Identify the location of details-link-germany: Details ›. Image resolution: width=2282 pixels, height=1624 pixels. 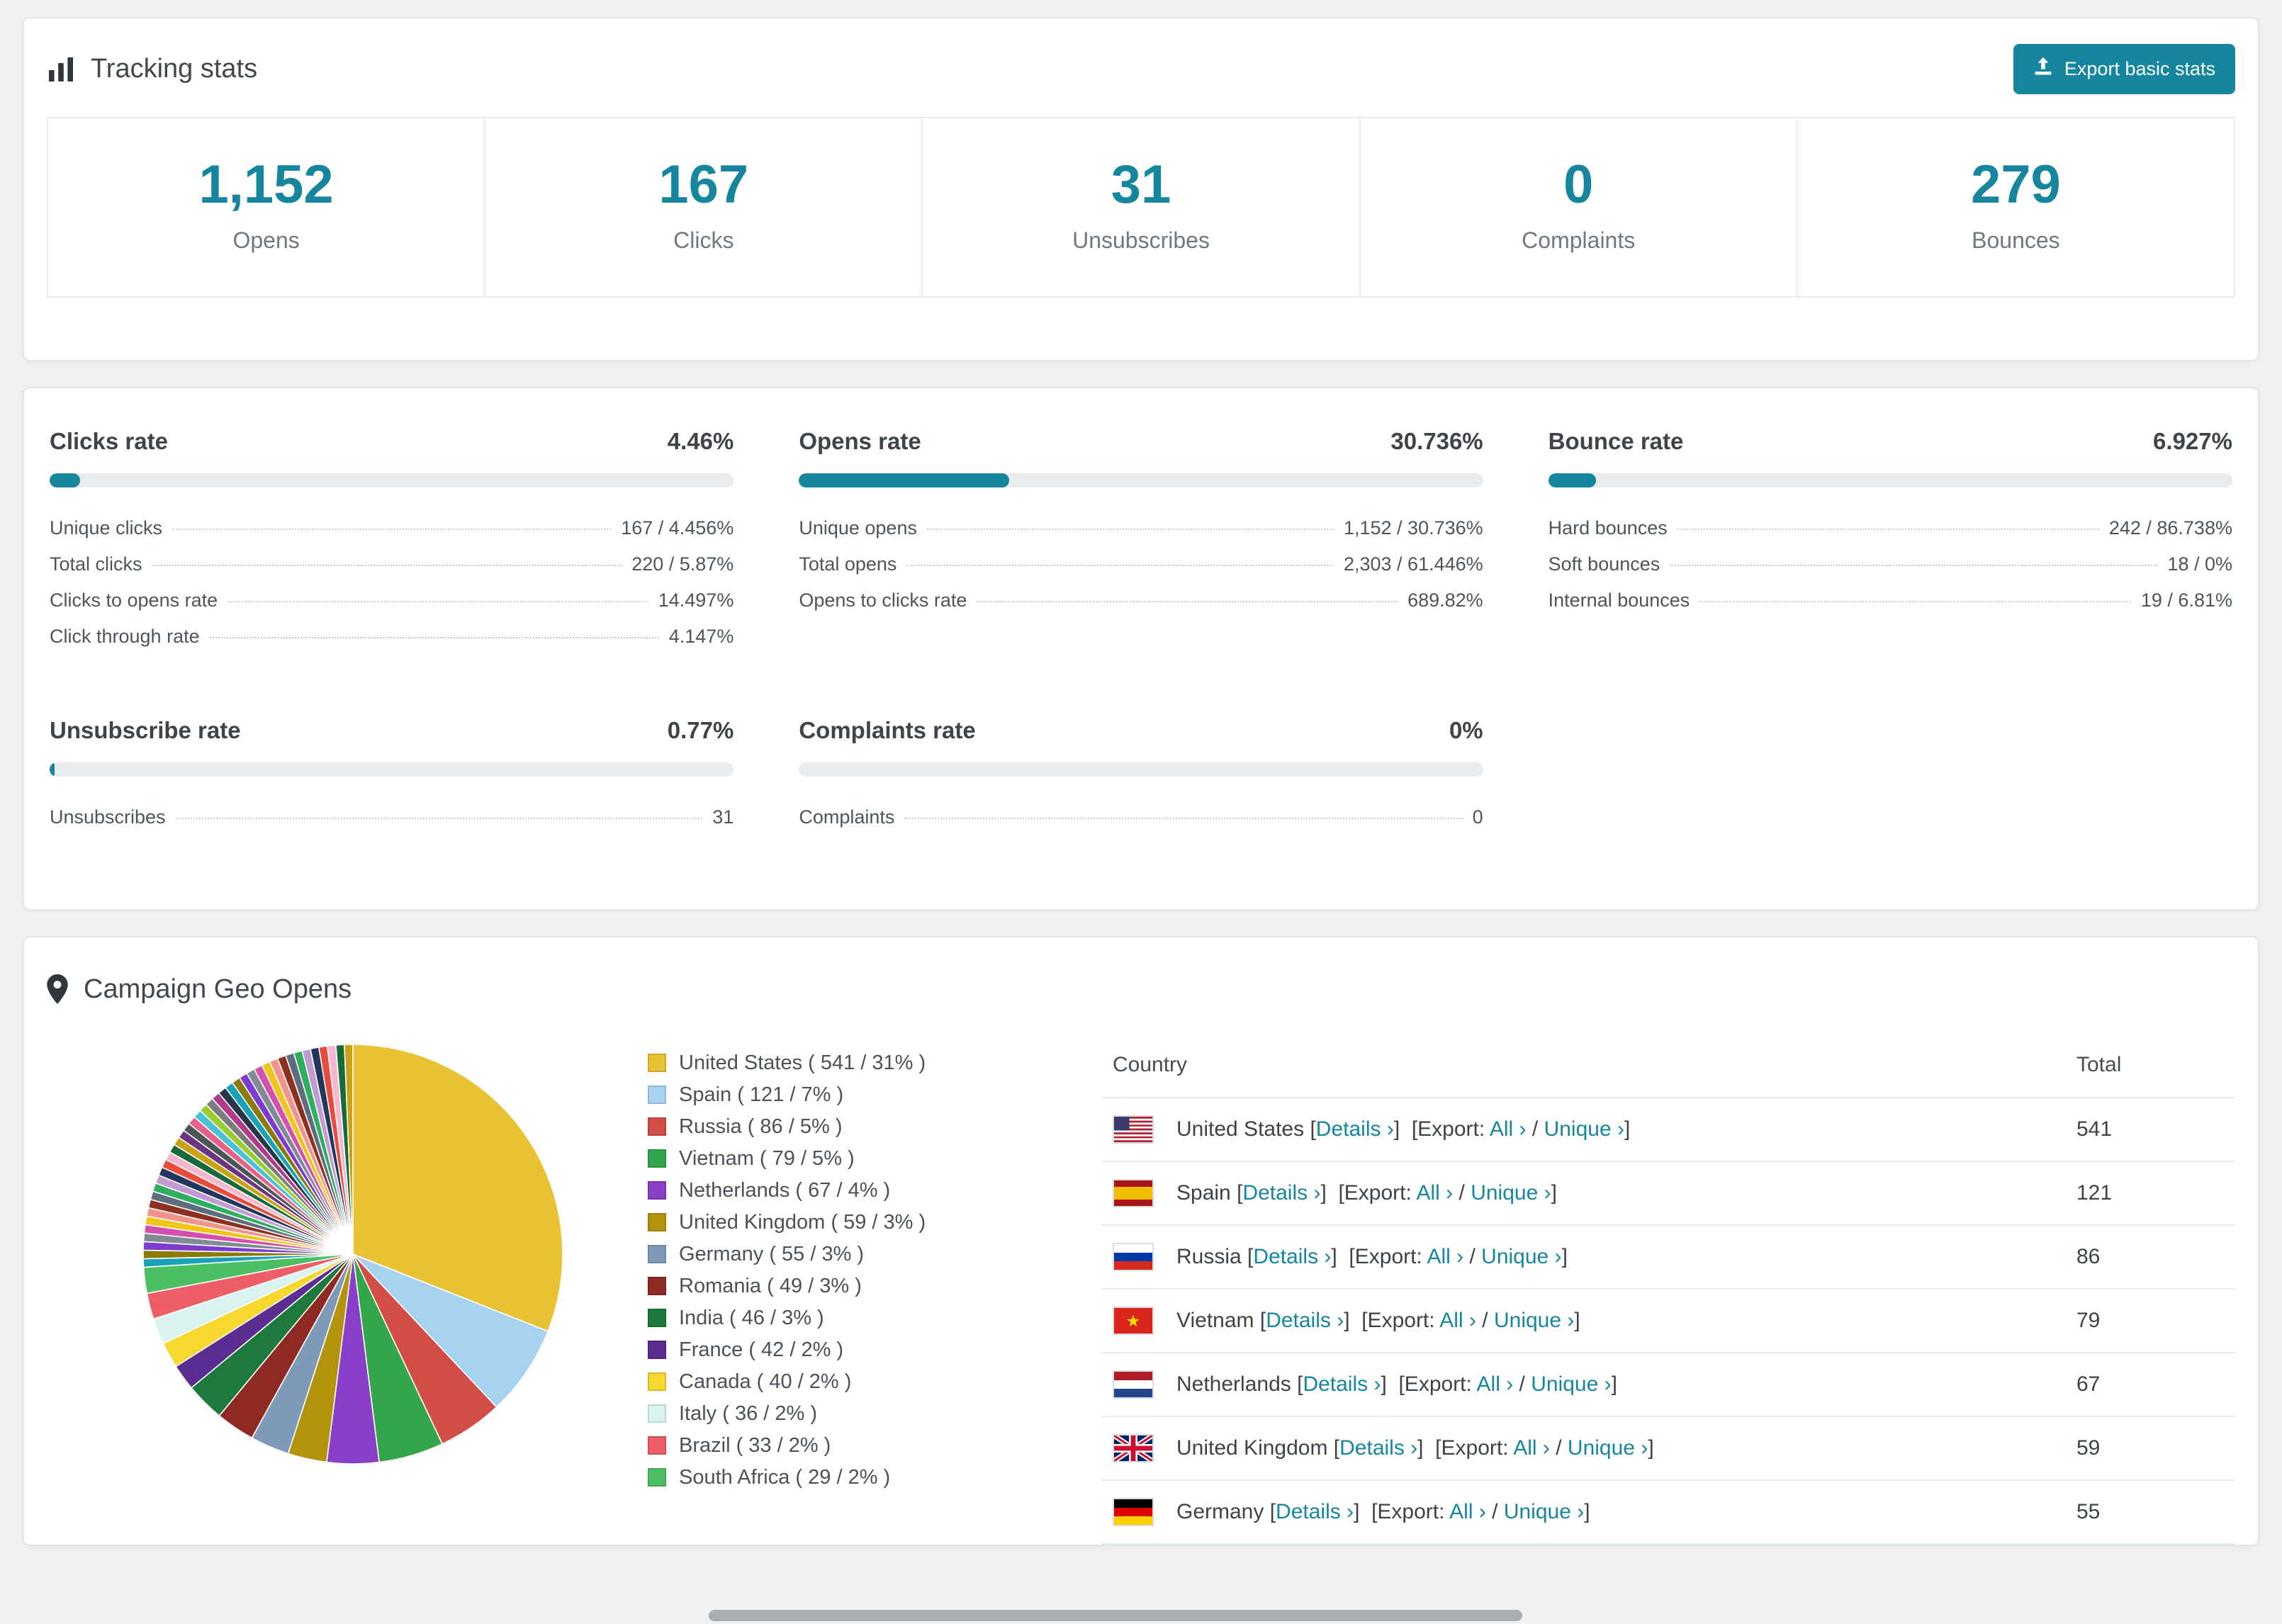
(1315, 1511).